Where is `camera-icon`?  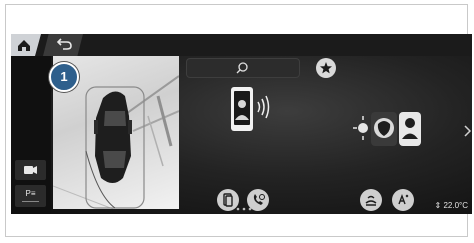 camera-icon is located at coordinates (30, 170).